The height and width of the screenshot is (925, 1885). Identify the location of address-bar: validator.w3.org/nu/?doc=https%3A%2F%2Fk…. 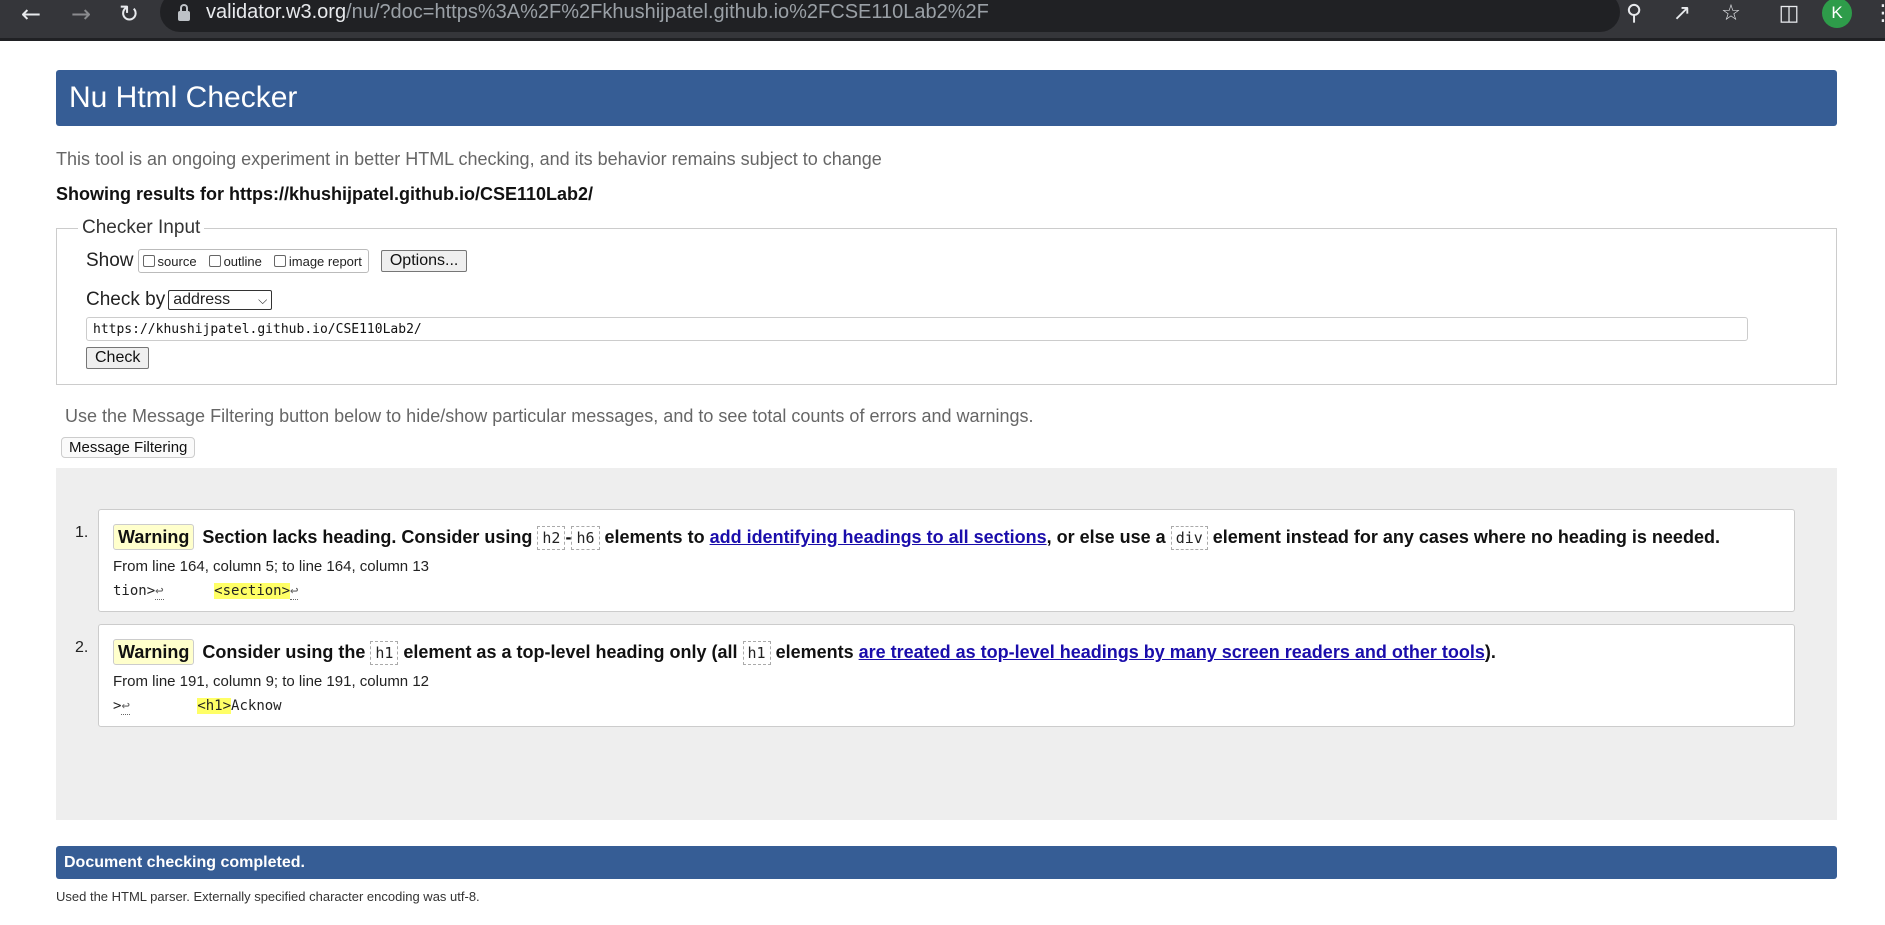
(890, 16).